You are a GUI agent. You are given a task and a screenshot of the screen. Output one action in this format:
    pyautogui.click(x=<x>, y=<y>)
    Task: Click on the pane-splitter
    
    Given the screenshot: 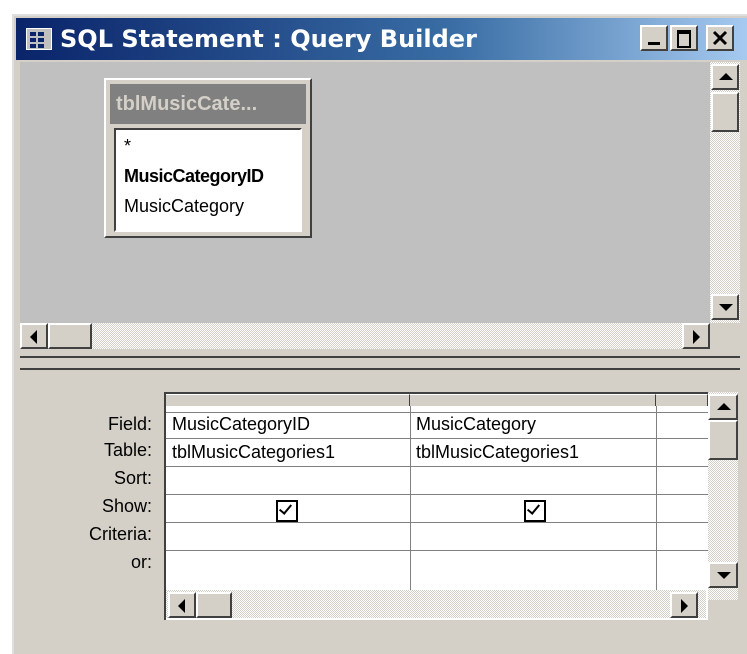 What is the action you would take?
    pyautogui.click(x=380, y=363)
    